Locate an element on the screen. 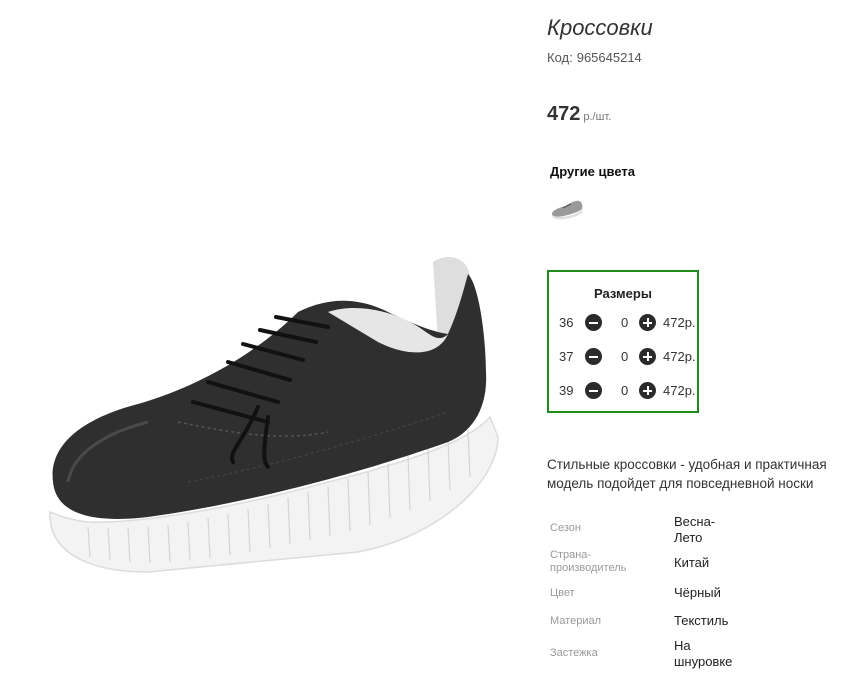  size-value: 39 is located at coordinates (566, 390).